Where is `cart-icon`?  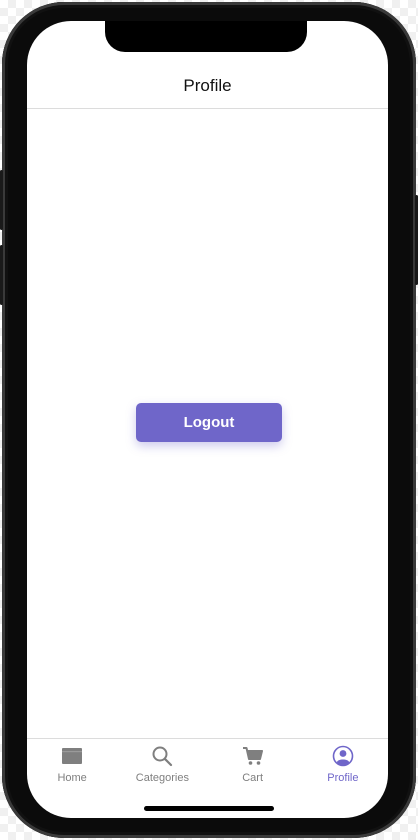
cart-icon is located at coordinates (252, 756).